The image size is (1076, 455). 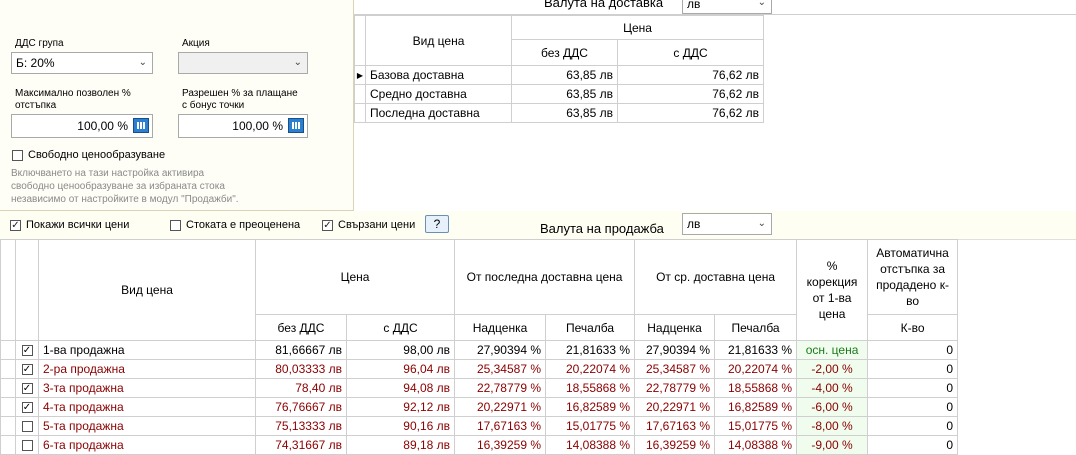 I want to click on sale-avg-profit-cell: 16,82589 %, so click(x=756, y=407).